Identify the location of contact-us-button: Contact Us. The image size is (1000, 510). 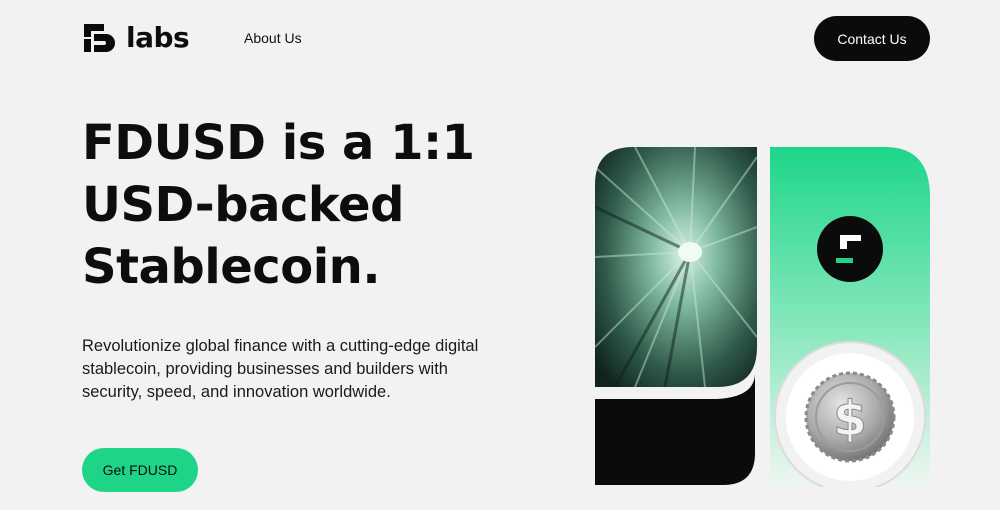
(872, 38).